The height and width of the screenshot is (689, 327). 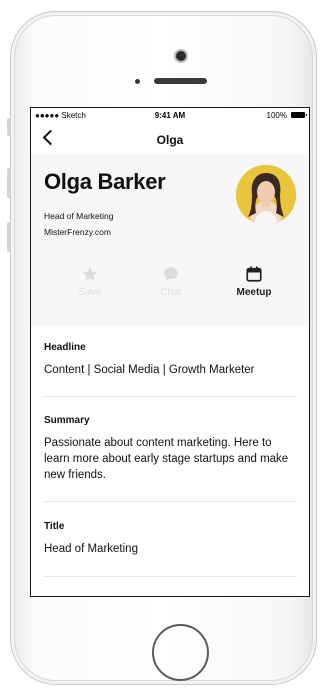 What do you see at coordinates (105, 181) in the screenshot?
I see `profile-name: Olga Barker` at bounding box center [105, 181].